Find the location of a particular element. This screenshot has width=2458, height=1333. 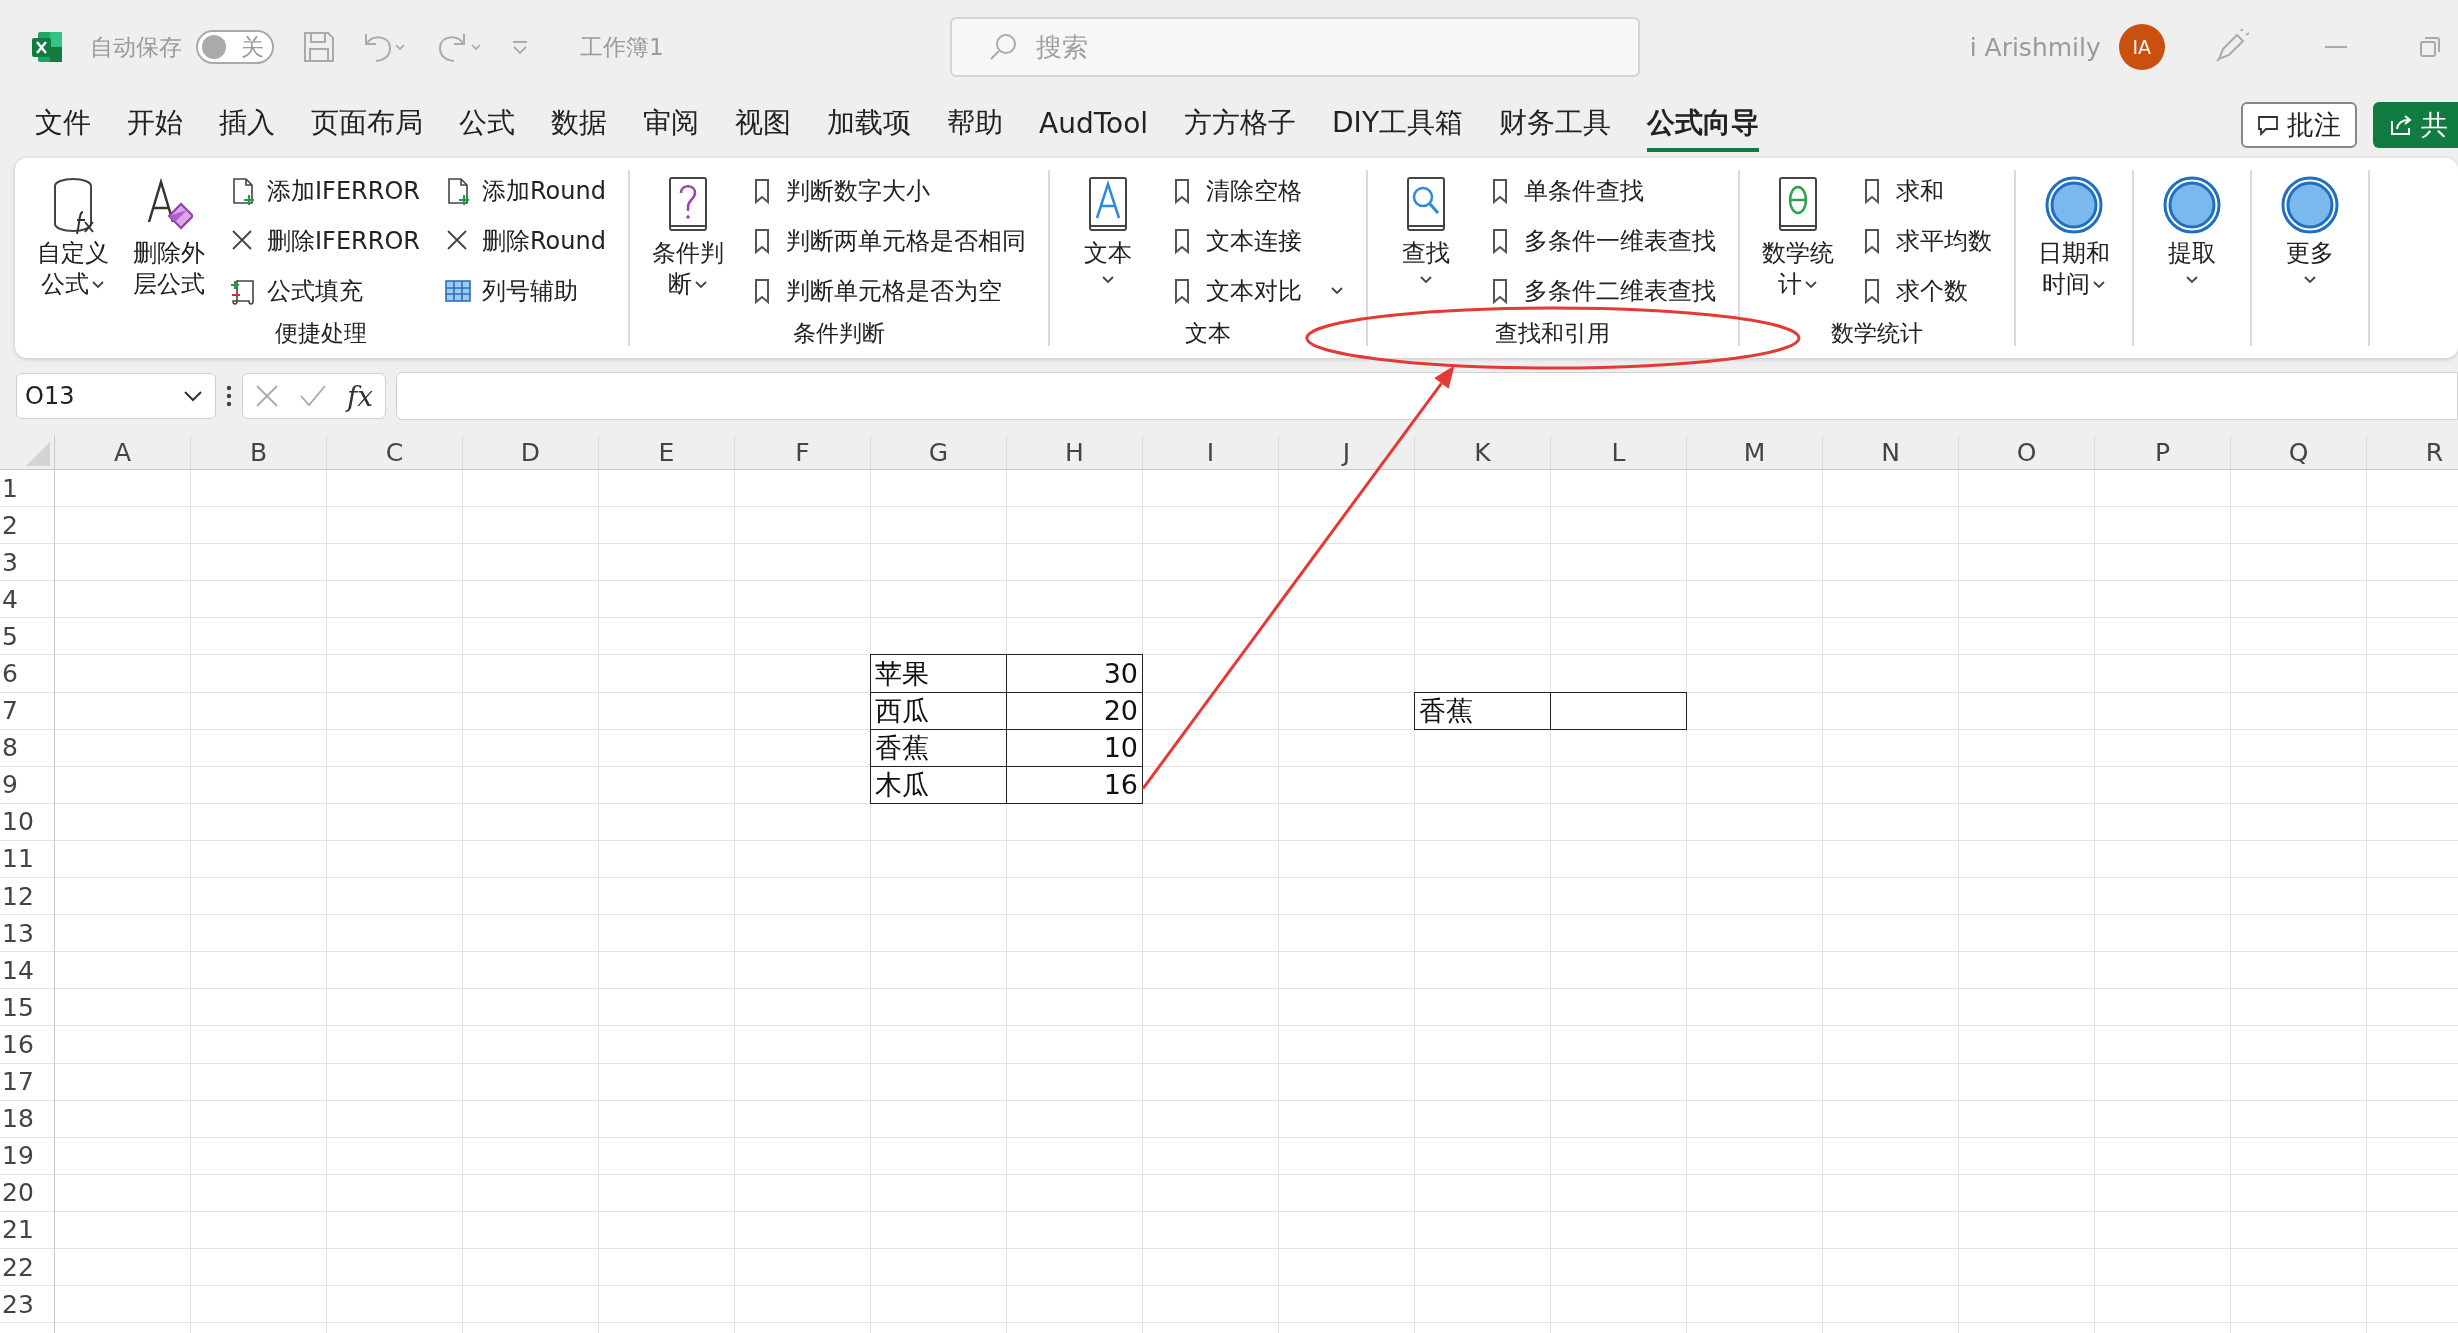

menu-tab: AudTool is located at coordinates (1094, 125).